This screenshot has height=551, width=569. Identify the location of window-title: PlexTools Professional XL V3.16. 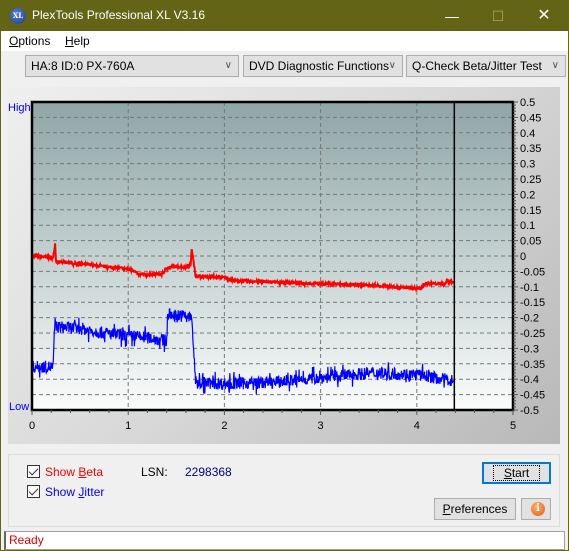
(118, 15).